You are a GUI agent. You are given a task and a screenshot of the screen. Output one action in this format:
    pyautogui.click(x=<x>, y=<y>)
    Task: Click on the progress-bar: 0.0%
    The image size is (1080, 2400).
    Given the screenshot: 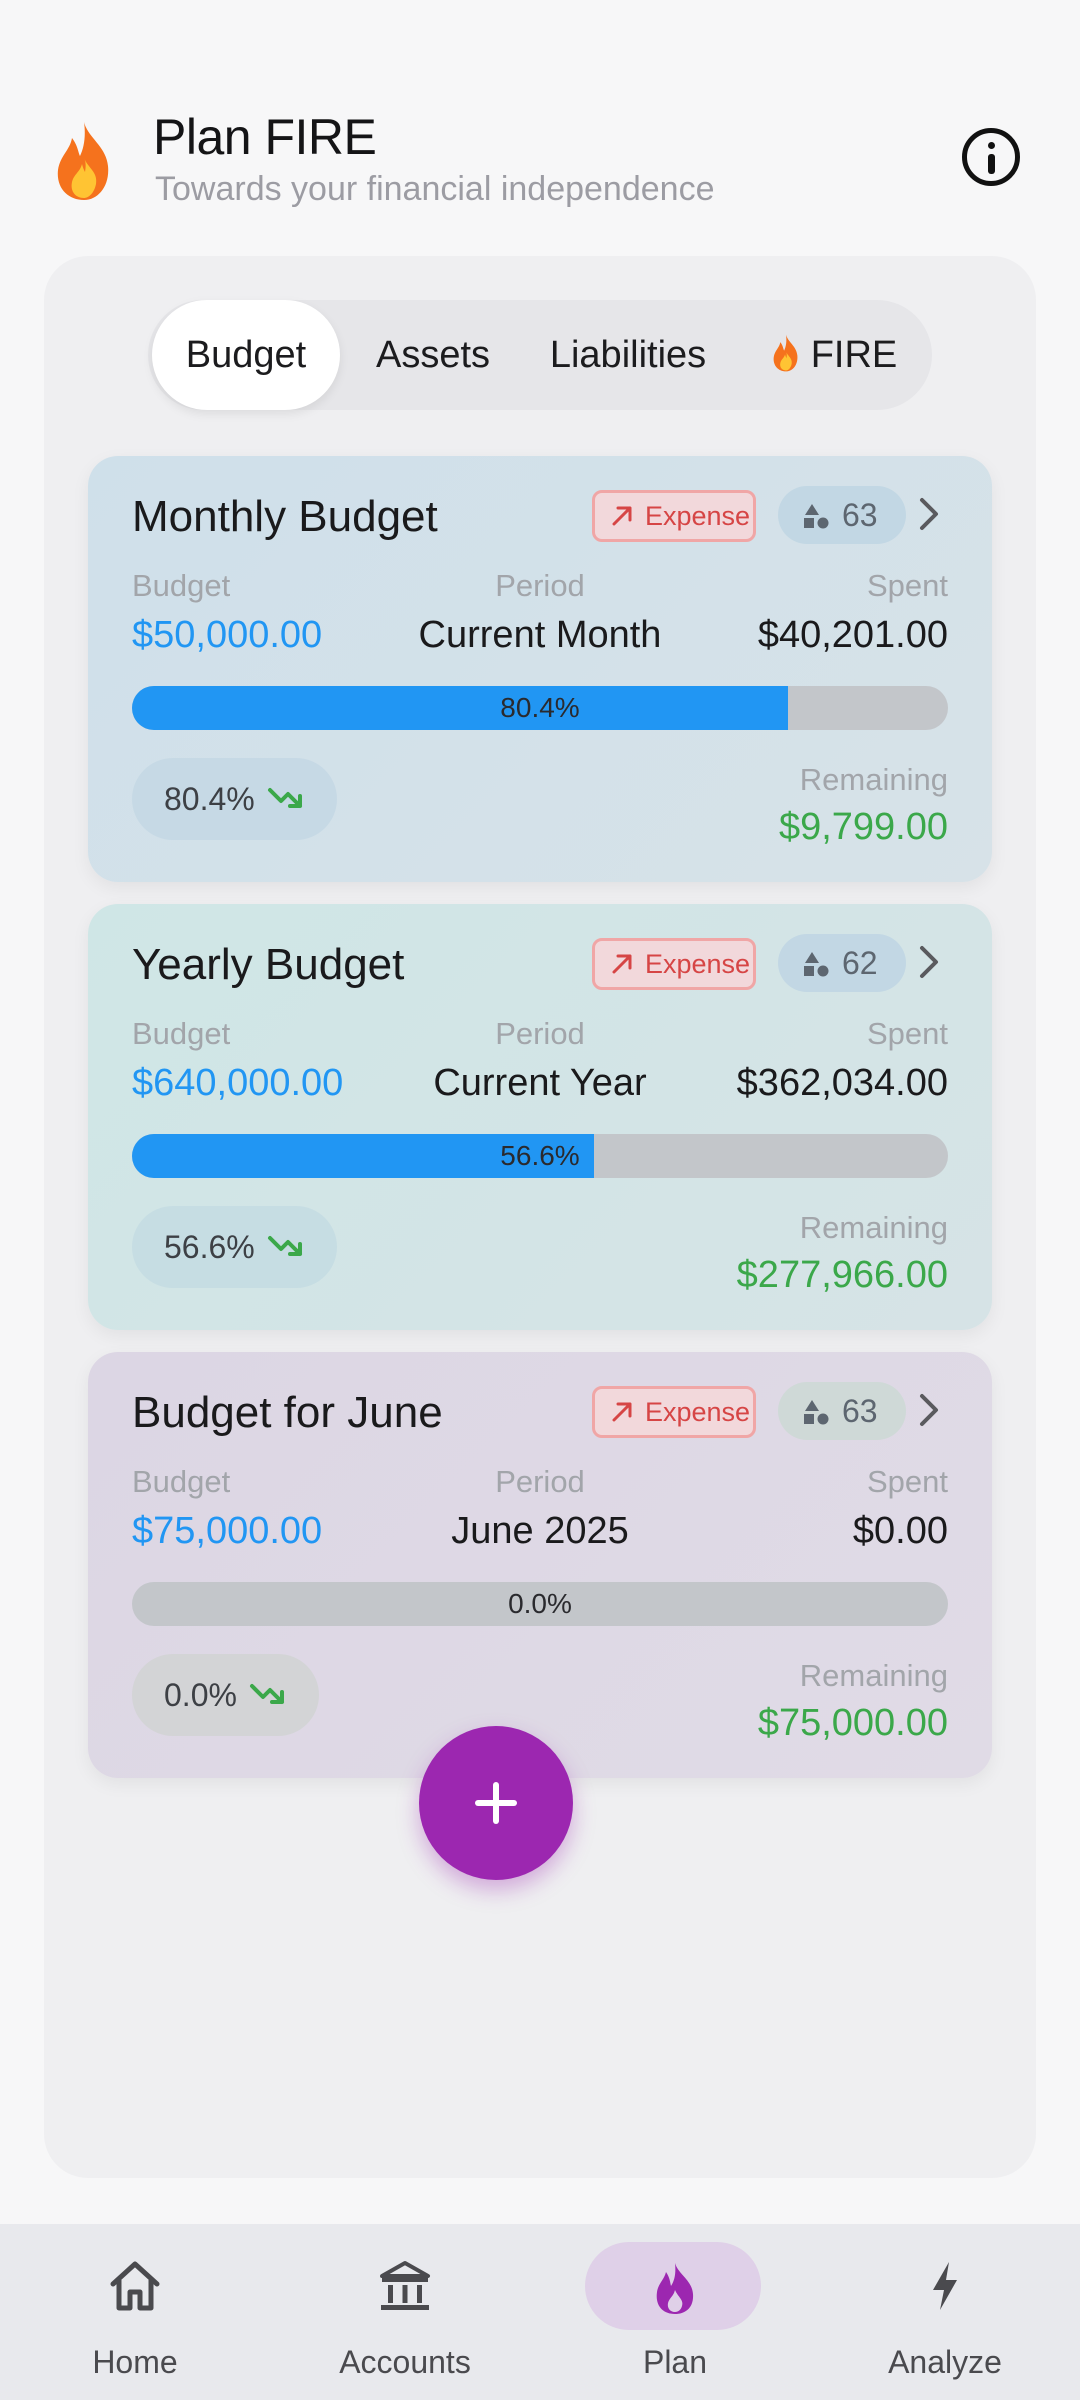 What is the action you would take?
    pyautogui.click(x=540, y=1604)
    